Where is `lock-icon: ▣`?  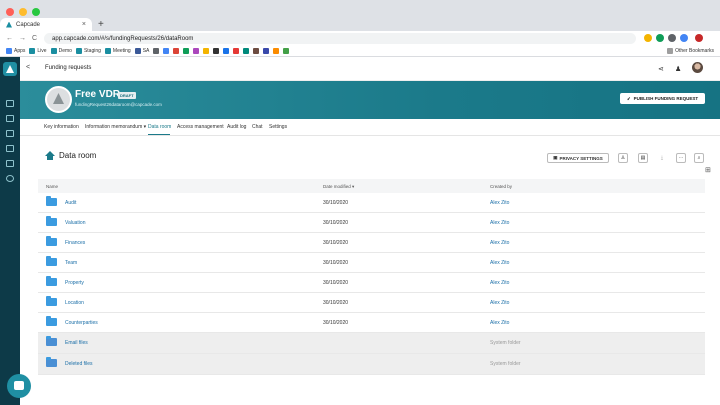
lock-icon: ▣ is located at coordinates (555, 157).